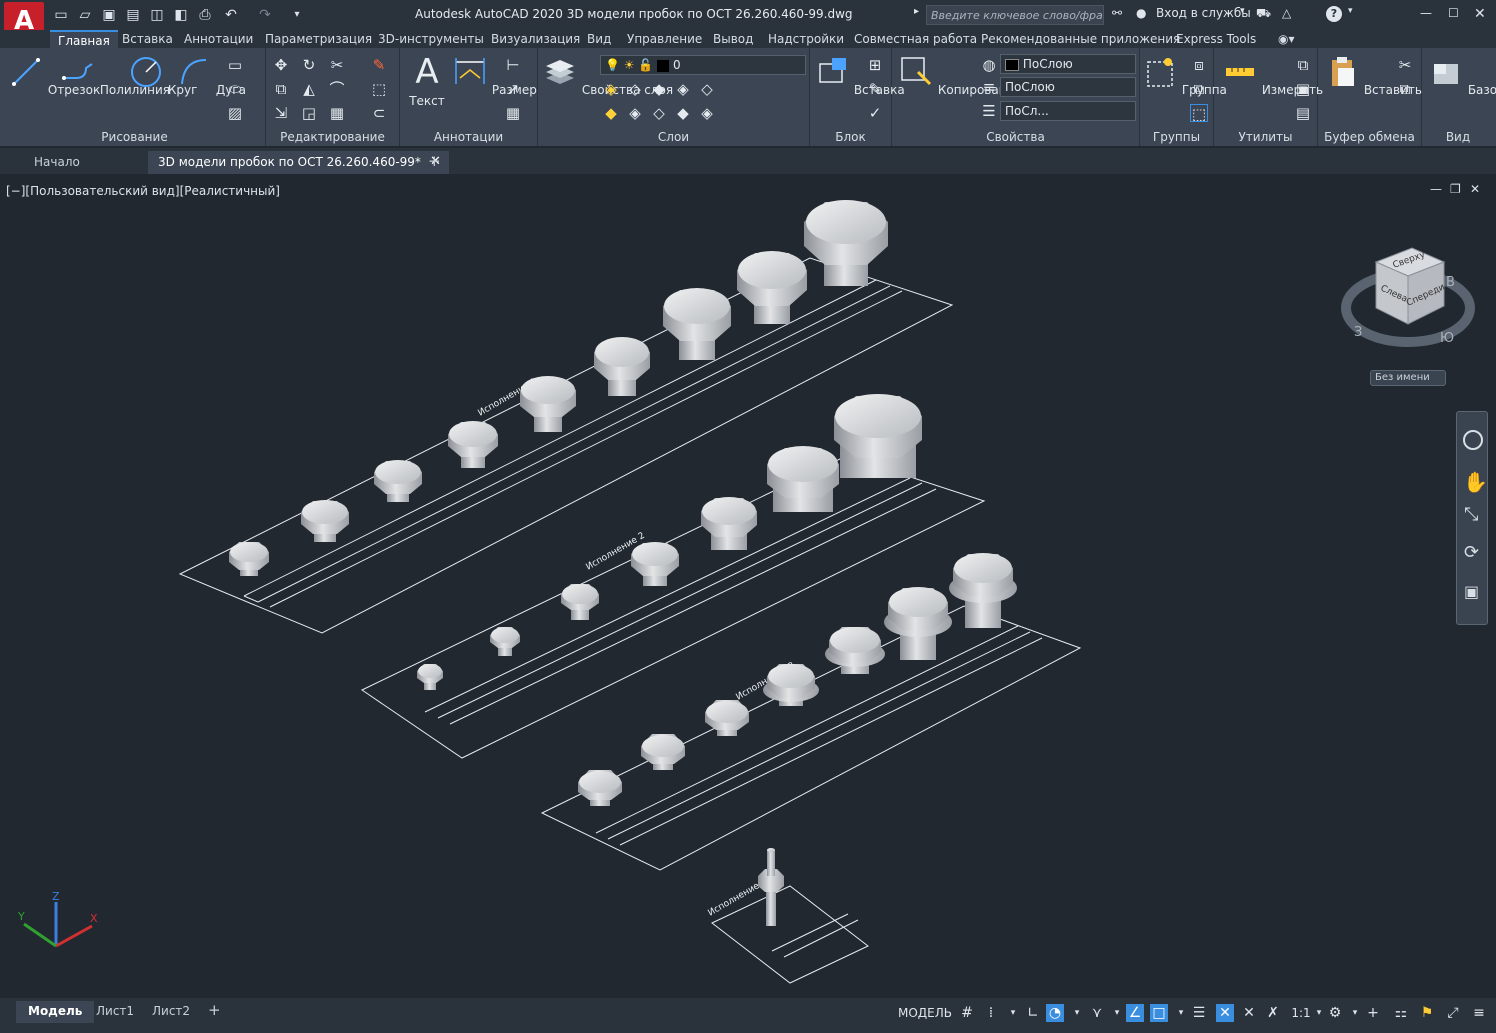 This screenshot has width=1496, height=1033. I want to click on cart-icon: ⛟, so click(1263, 14).